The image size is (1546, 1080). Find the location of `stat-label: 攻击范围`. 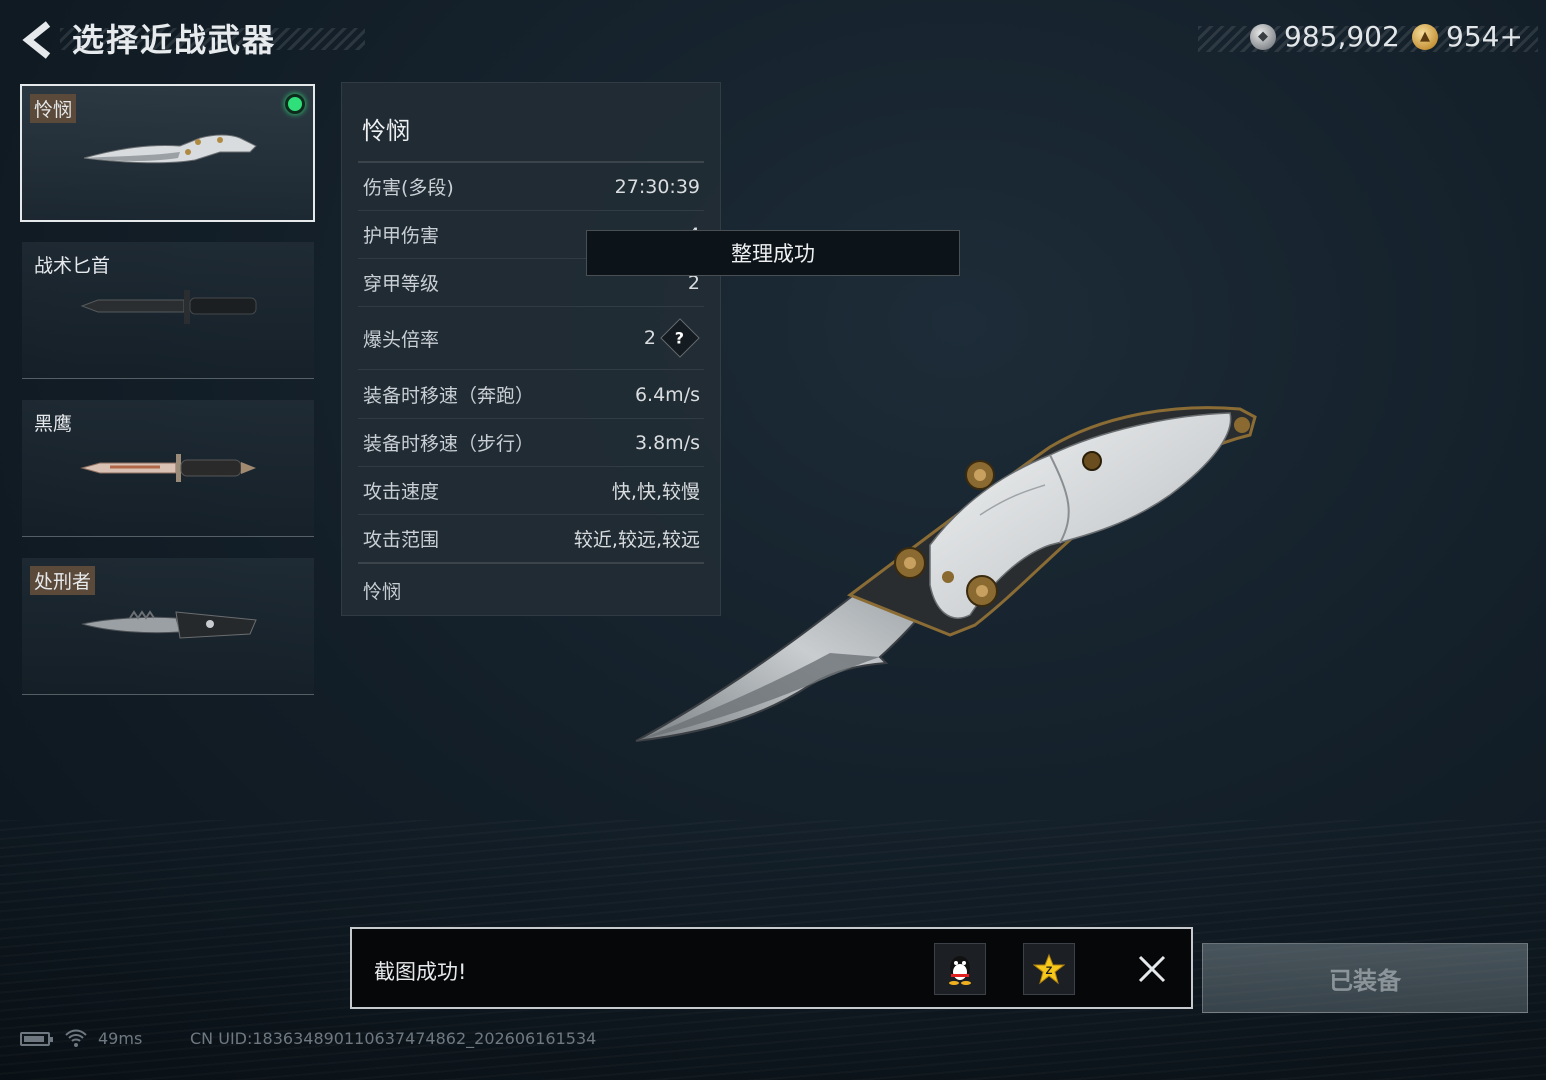

stat-label: 攻击范围 is located at coordinates (401, 540).